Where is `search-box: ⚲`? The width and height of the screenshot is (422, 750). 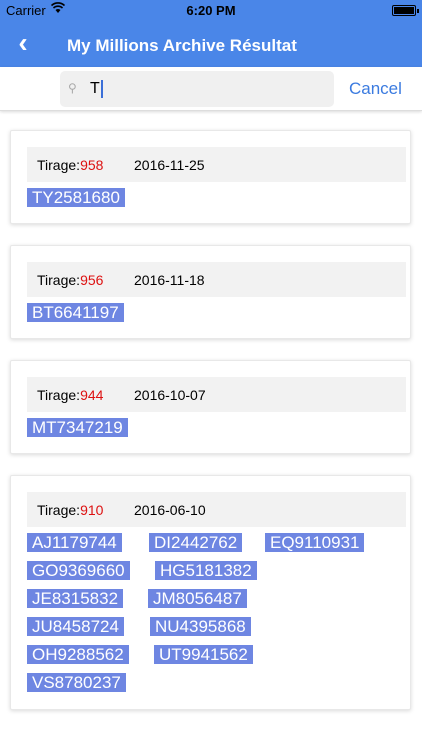 search-box: ⚲ is located at coordinates (197, 89).